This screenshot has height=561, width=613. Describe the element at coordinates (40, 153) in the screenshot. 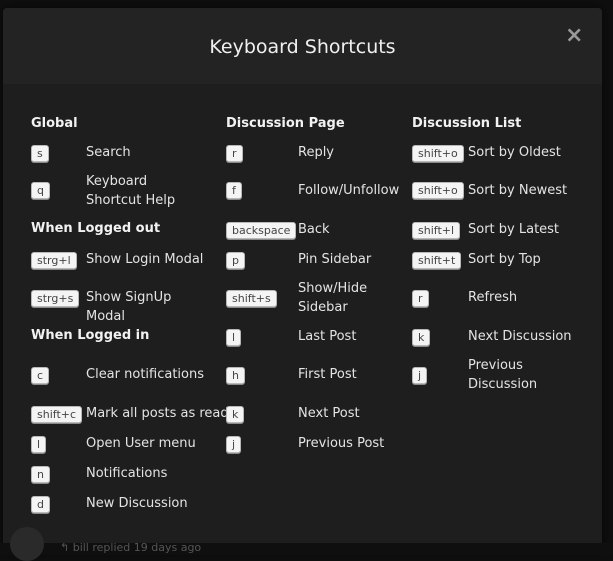

I see `shortcut-key: s` at that location.